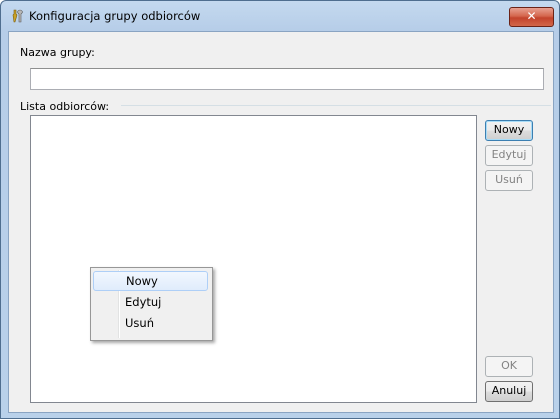 This screenshot has width=560, height=419. I want to click on cancel-button: Anuluj, so click(509, 391).